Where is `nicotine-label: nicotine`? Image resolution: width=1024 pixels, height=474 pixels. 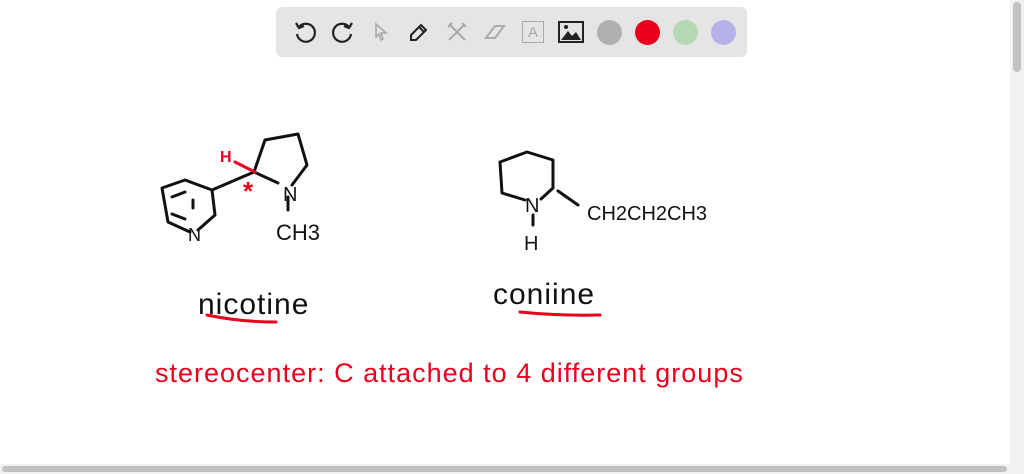 nicotine-label: nicotine is located at coordinates (254, 304).